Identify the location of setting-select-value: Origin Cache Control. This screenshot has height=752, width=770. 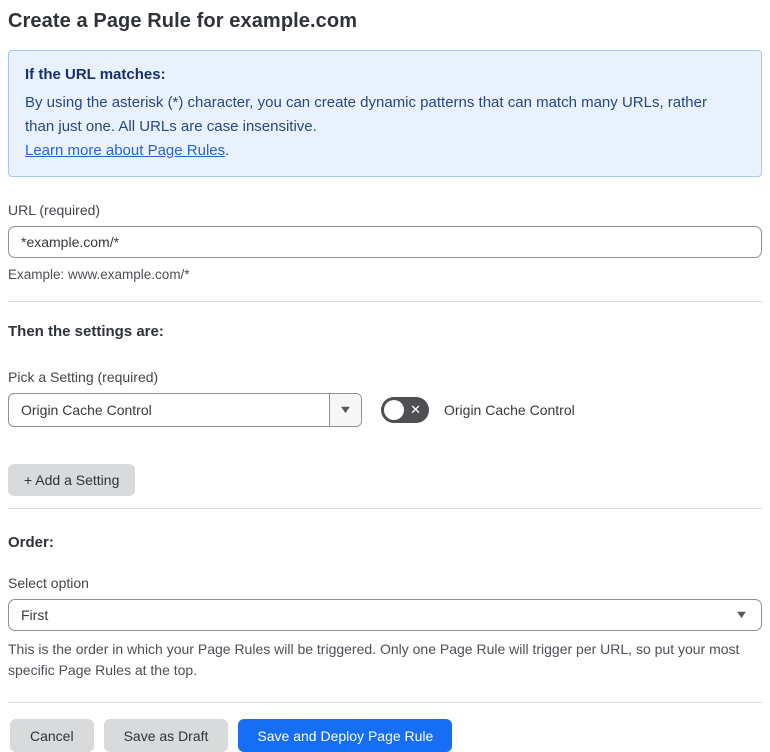
(86, 410).